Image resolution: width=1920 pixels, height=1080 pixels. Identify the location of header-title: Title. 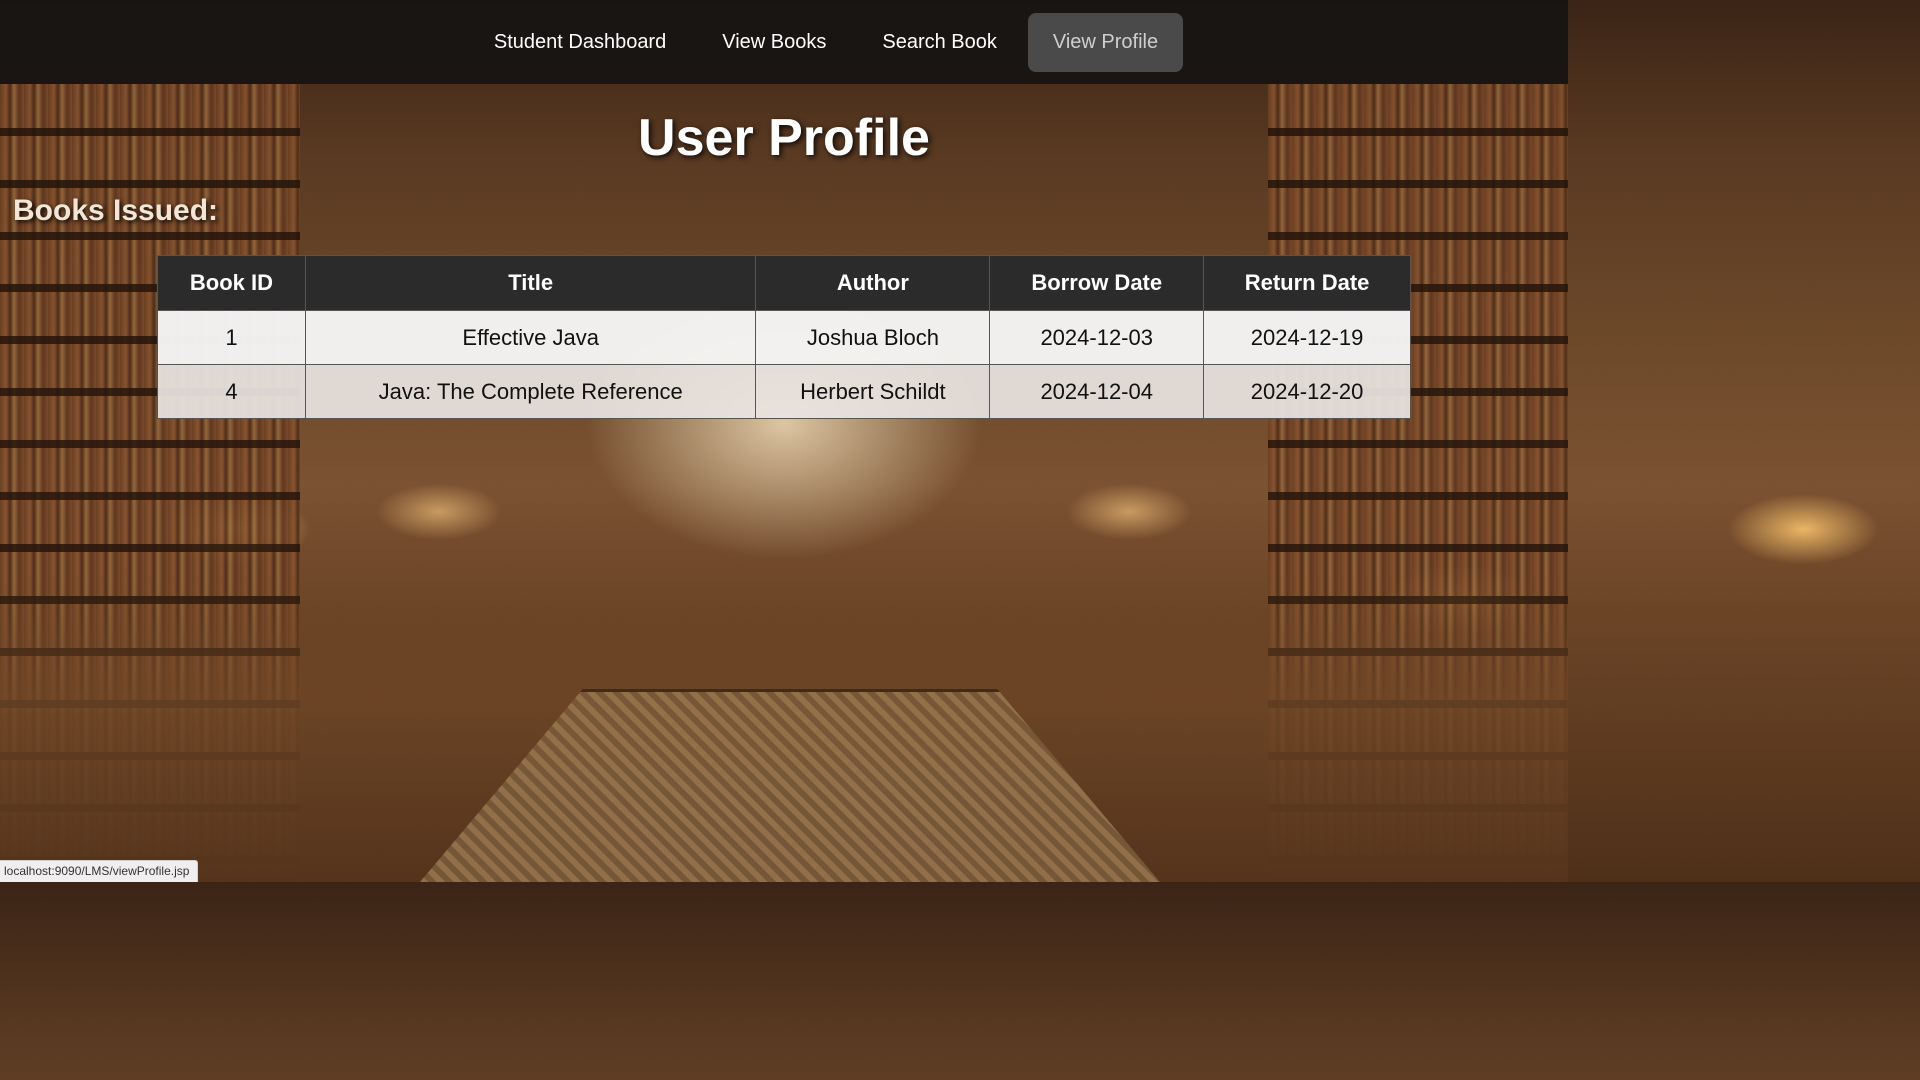
(530, 283).